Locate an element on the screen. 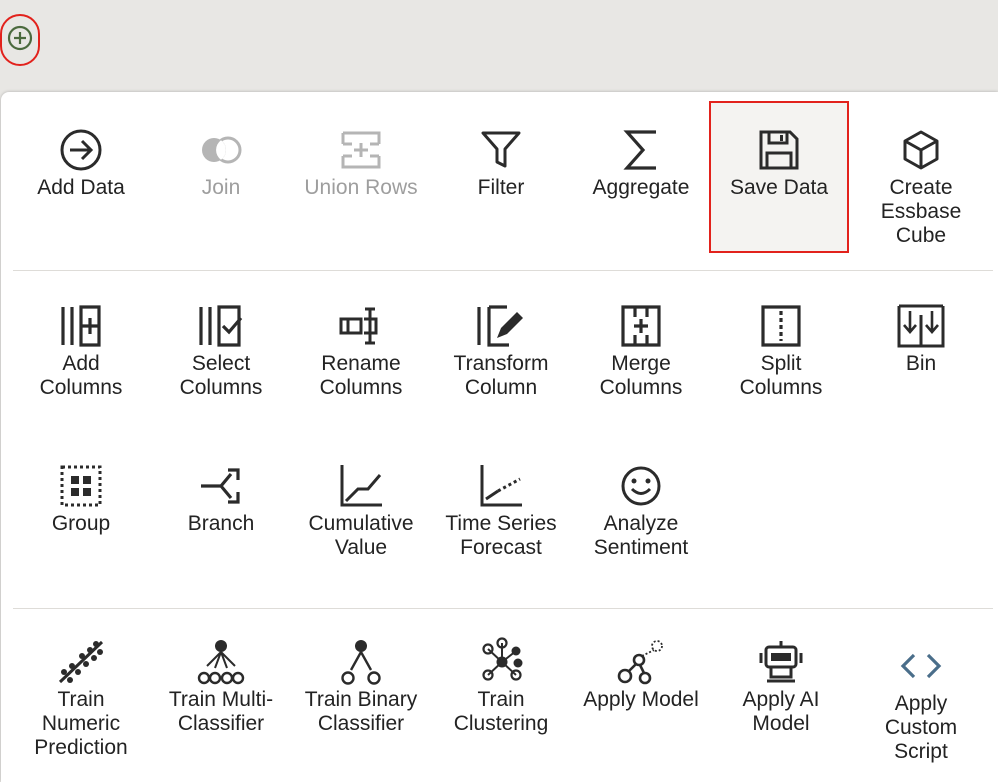  code-brackets-icon is located at coordinates (921, 666).